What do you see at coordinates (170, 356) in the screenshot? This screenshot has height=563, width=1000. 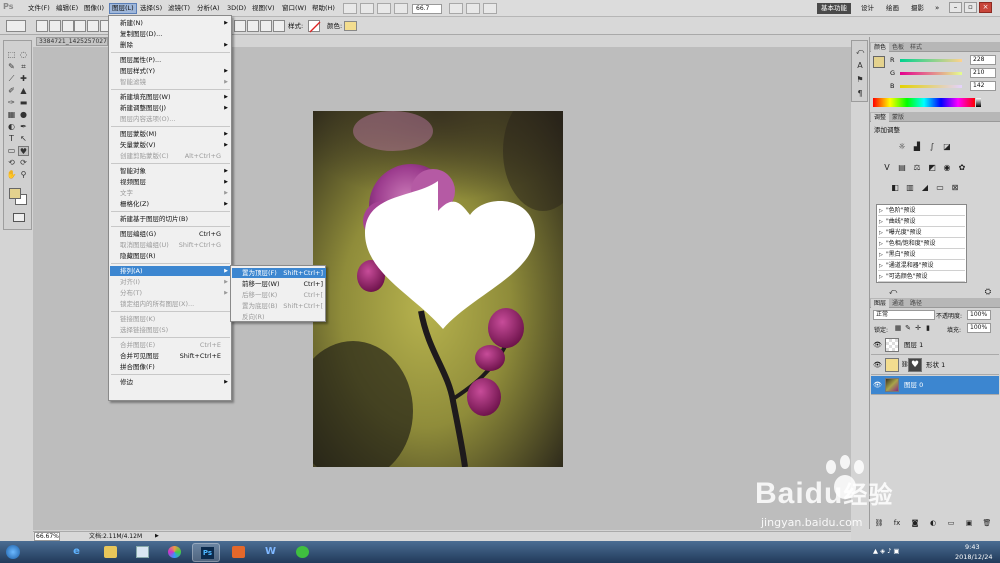 I see `layer-menu-item: 合并可见图层 Shift+Ctrl+E` at bounding box center [170, 356].